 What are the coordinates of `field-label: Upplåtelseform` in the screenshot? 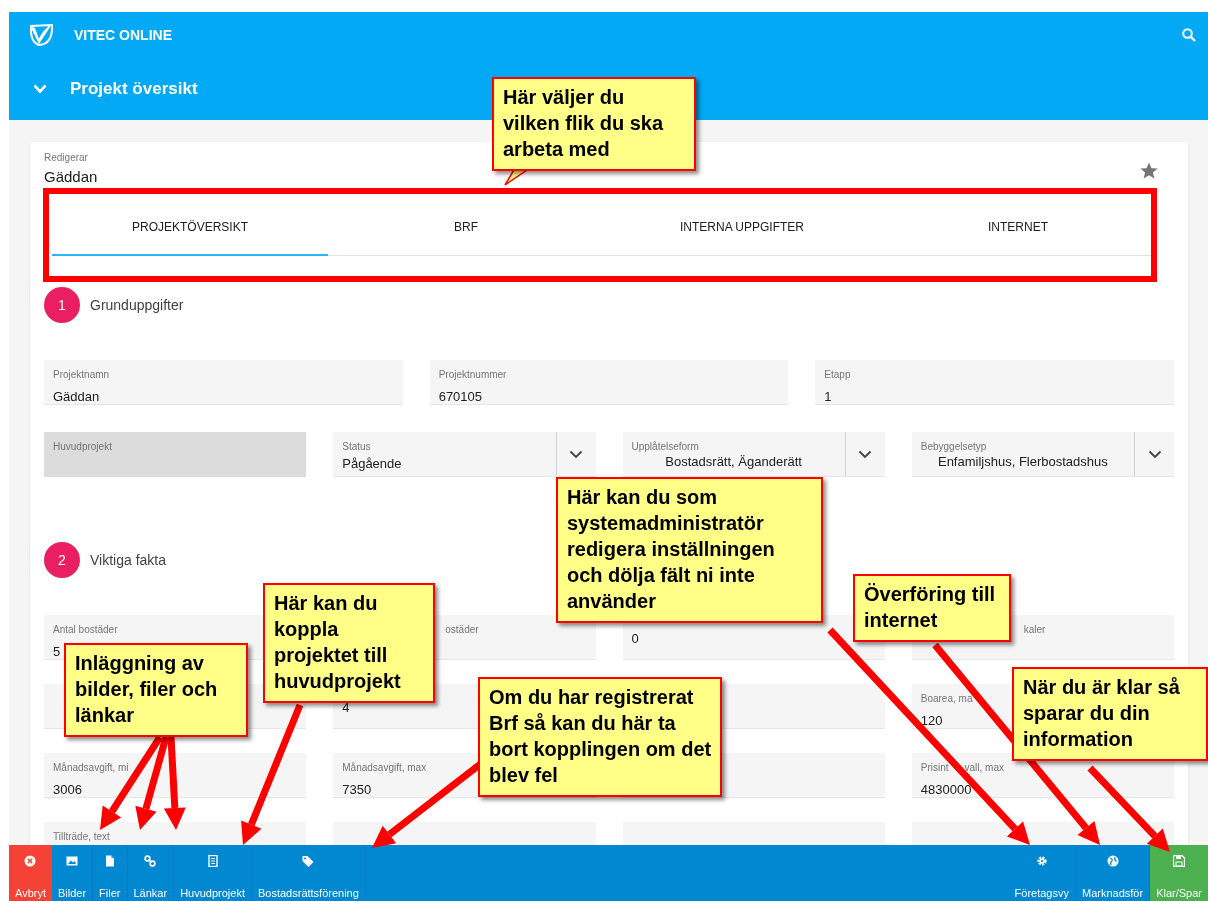 It's located at (665, 446).